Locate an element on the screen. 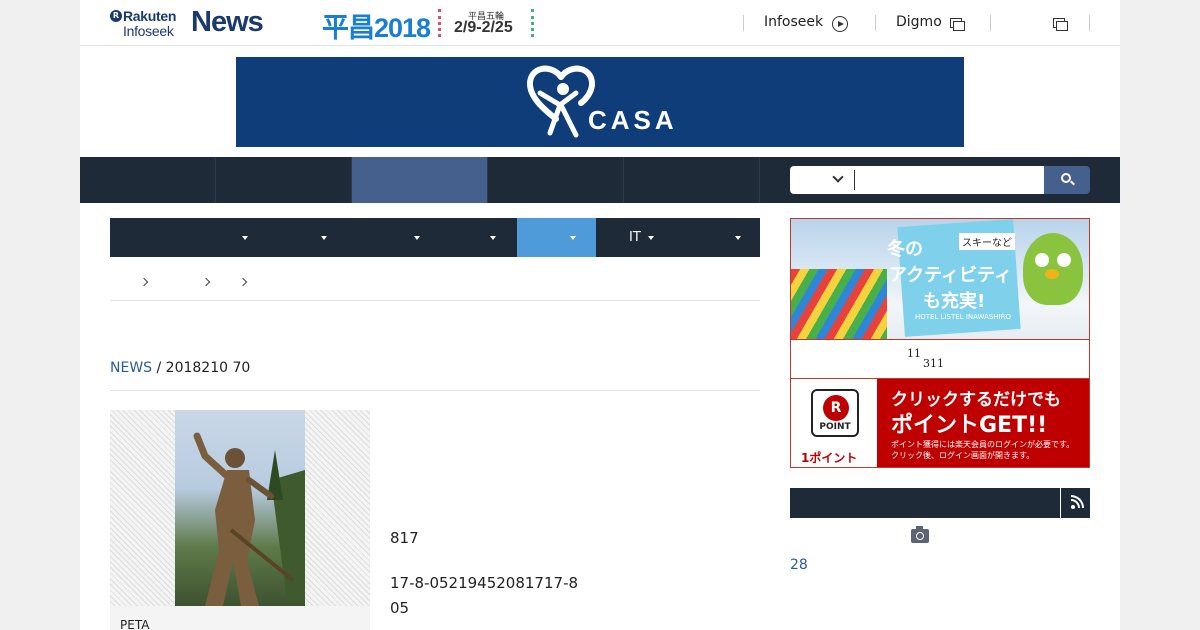 The width and height of the screenshot is (1200, 630). rakuten-infoseek-news-logo: R Rakuten Infoseek News is located at coordinates (187, 23).